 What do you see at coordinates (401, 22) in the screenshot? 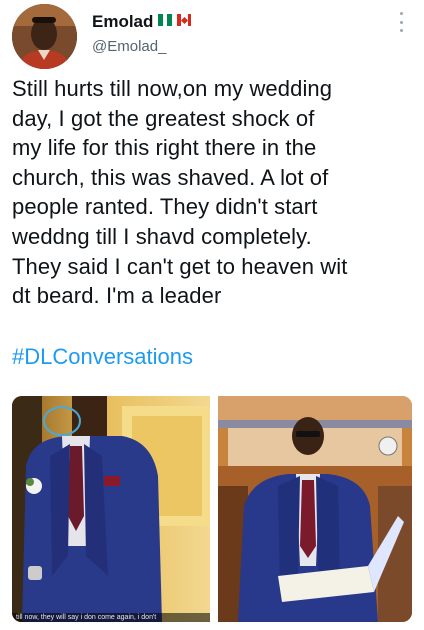
I see `more-options-icon` at bounding box center [401, 22].